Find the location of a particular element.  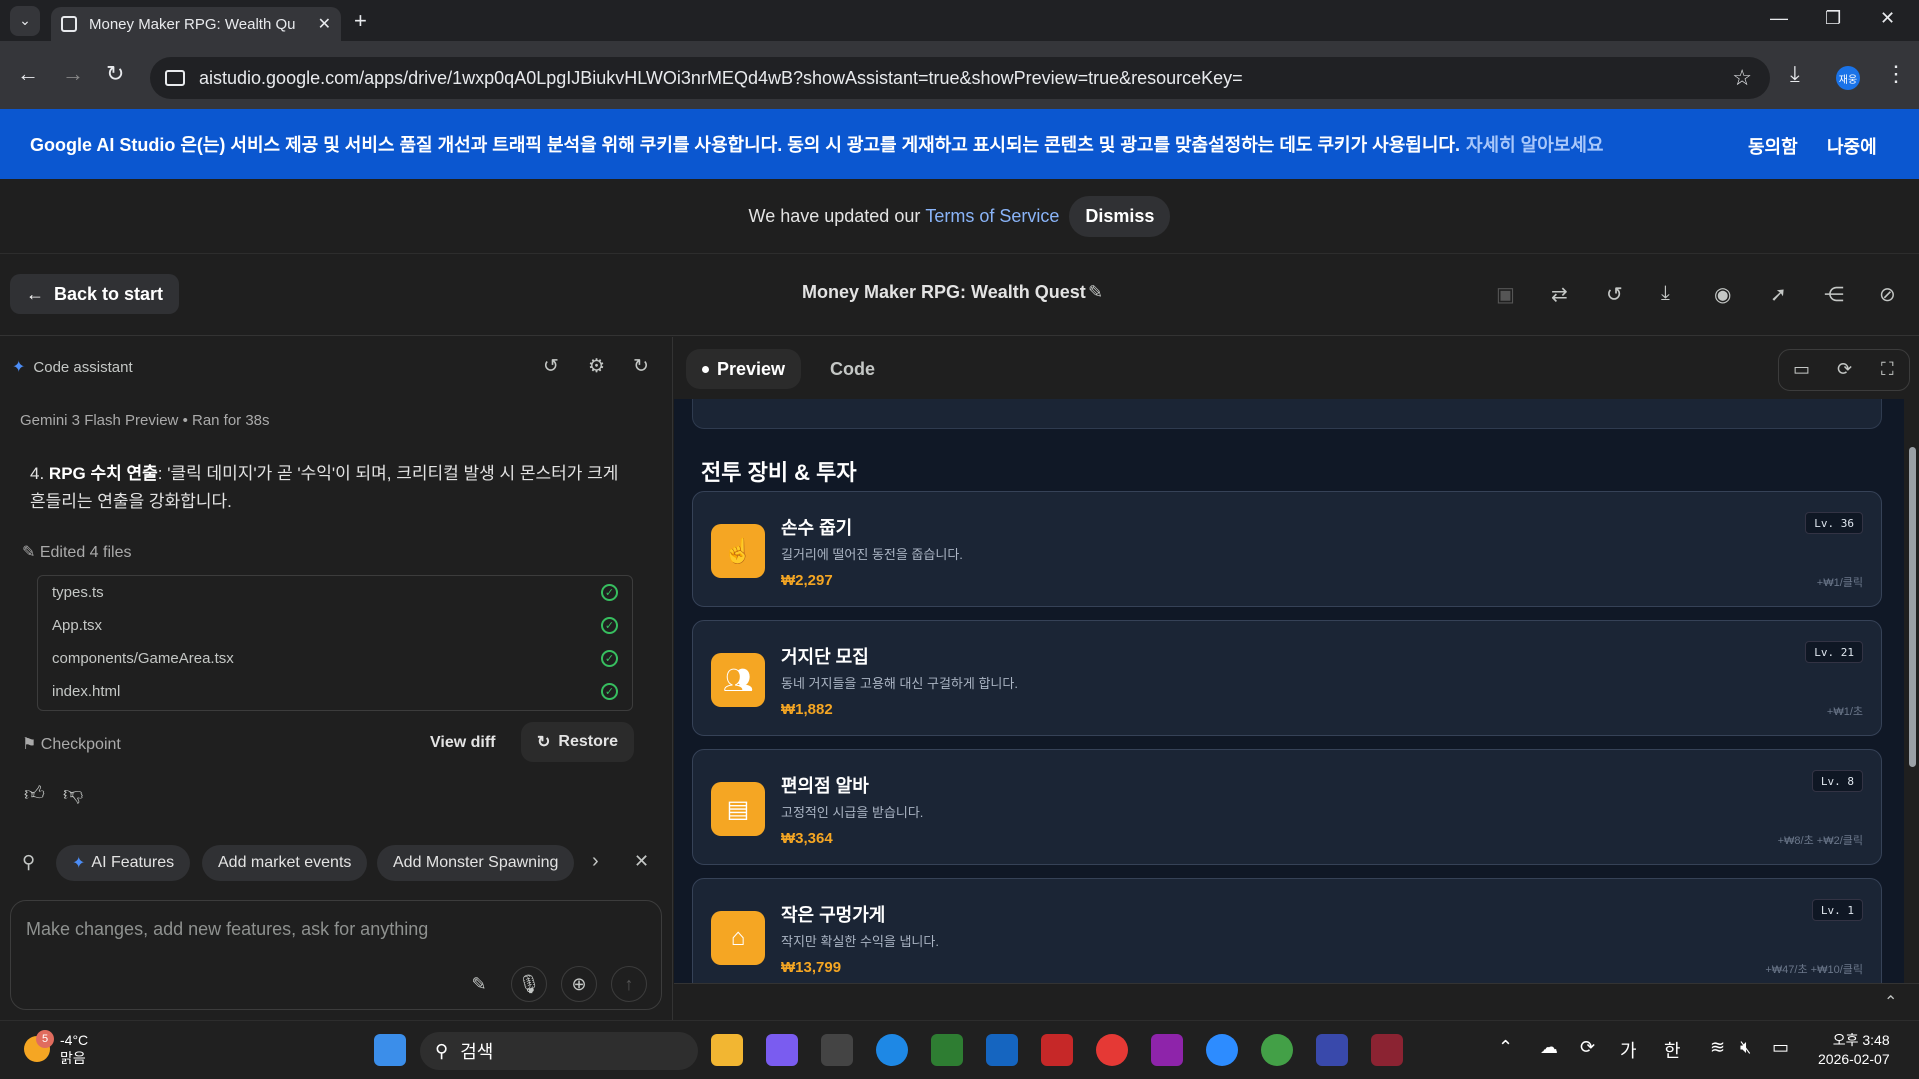

copilot-icon is located at coordinates (782, 1050).